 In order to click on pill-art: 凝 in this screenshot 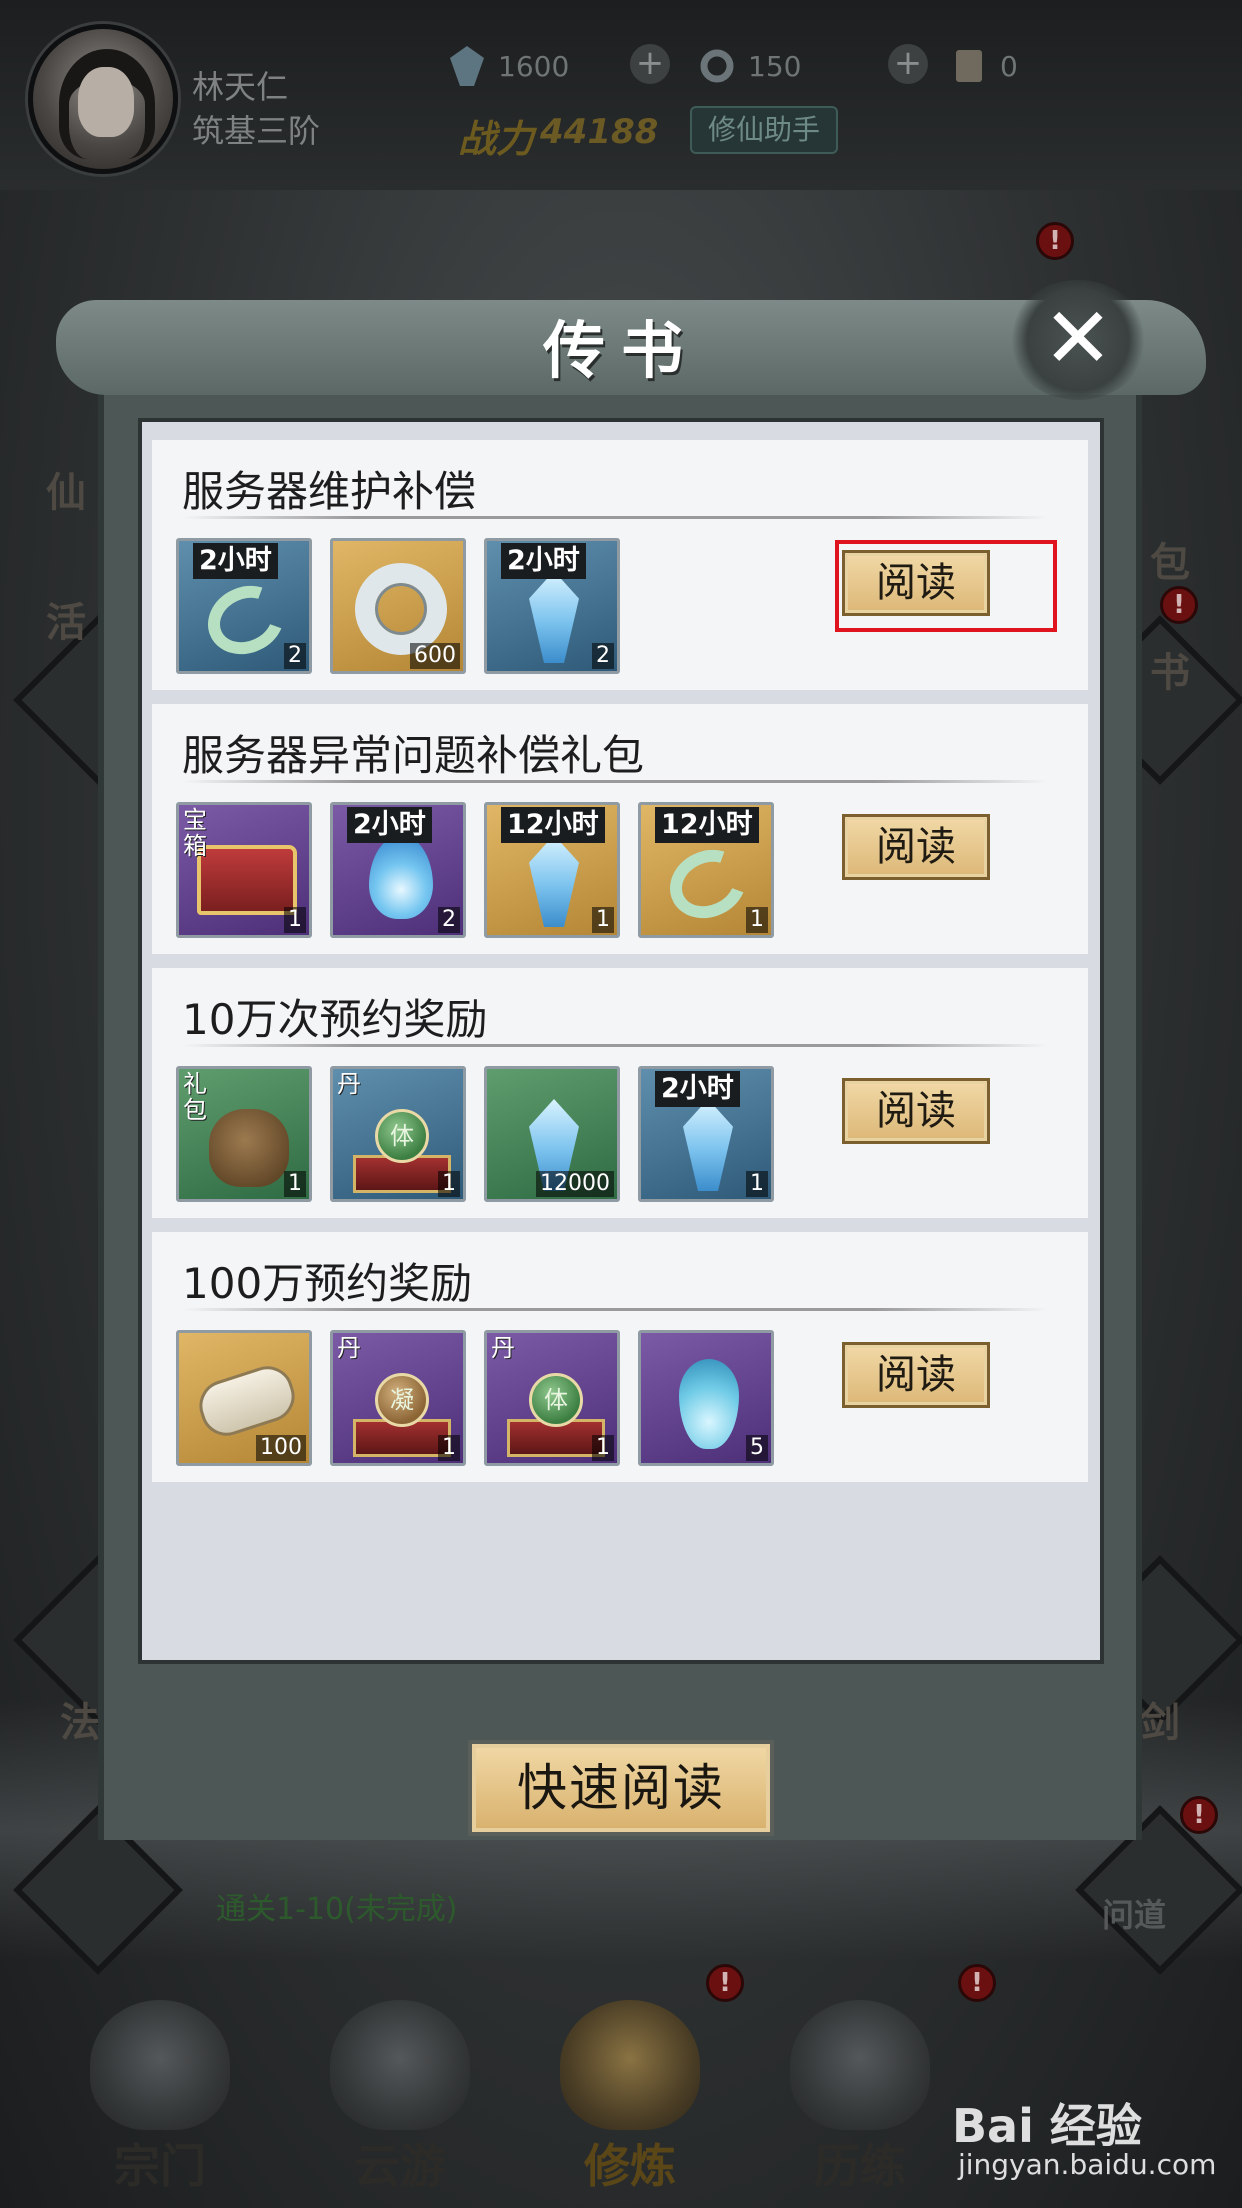, I will do `click(402, 1400)`.